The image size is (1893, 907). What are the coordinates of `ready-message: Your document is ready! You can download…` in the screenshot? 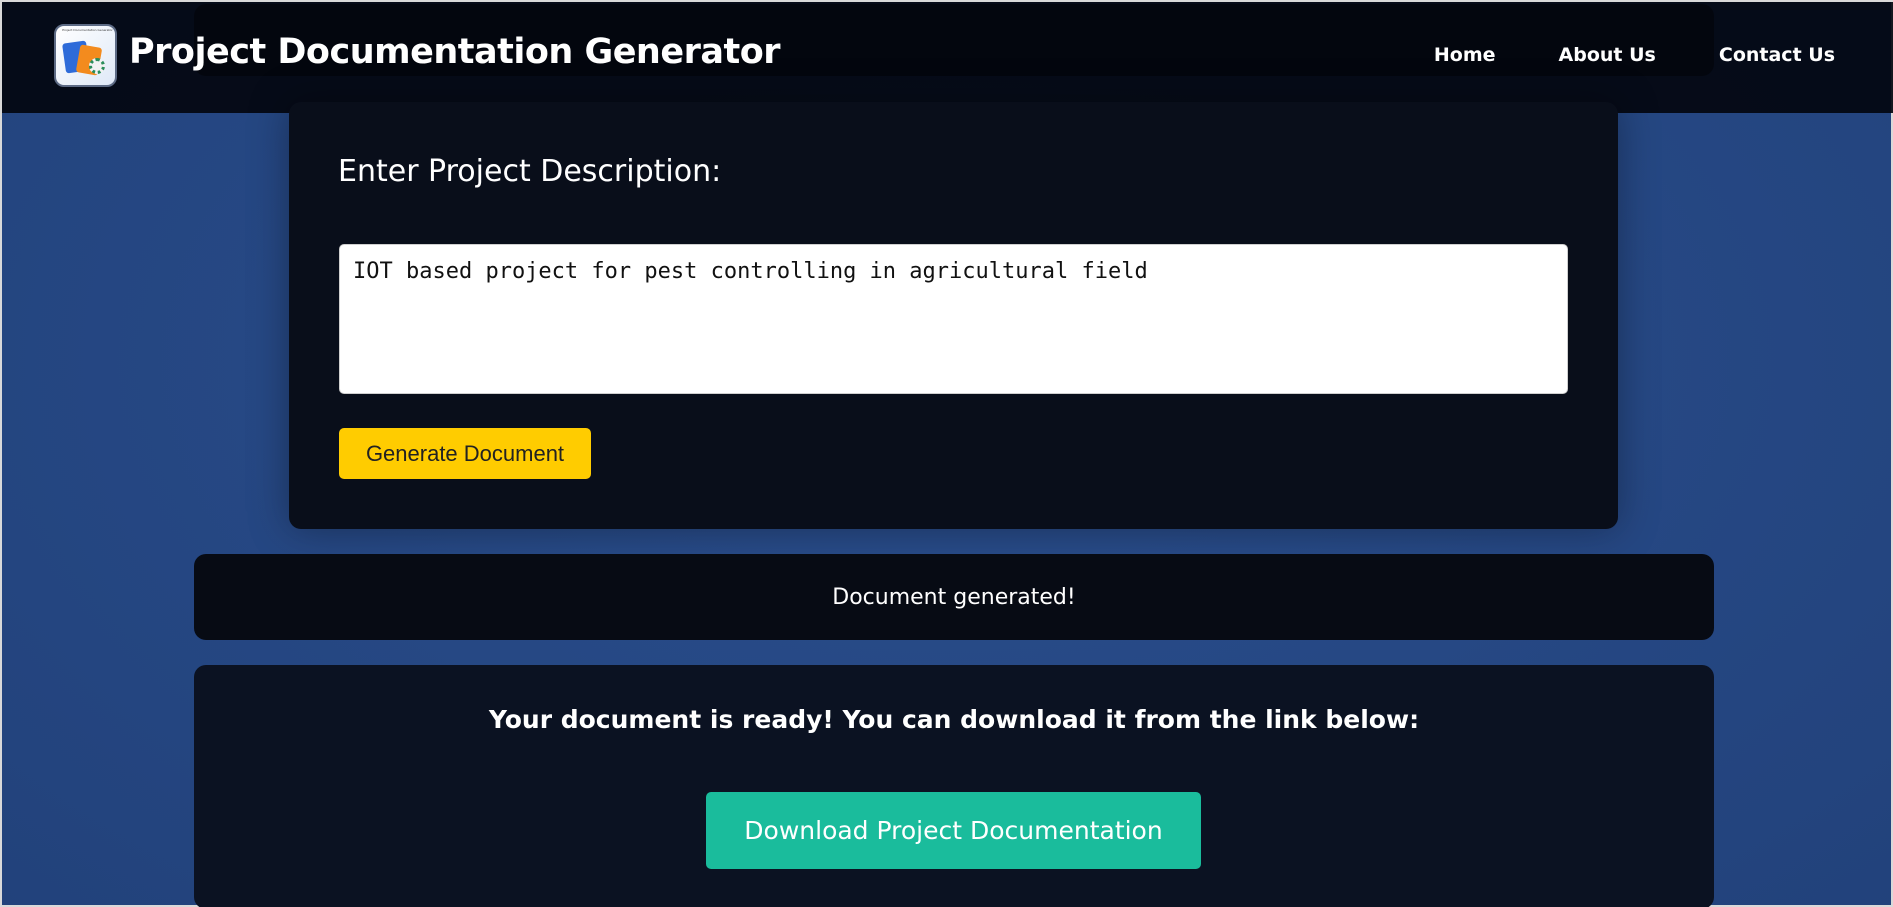 It's located at (954, 719).